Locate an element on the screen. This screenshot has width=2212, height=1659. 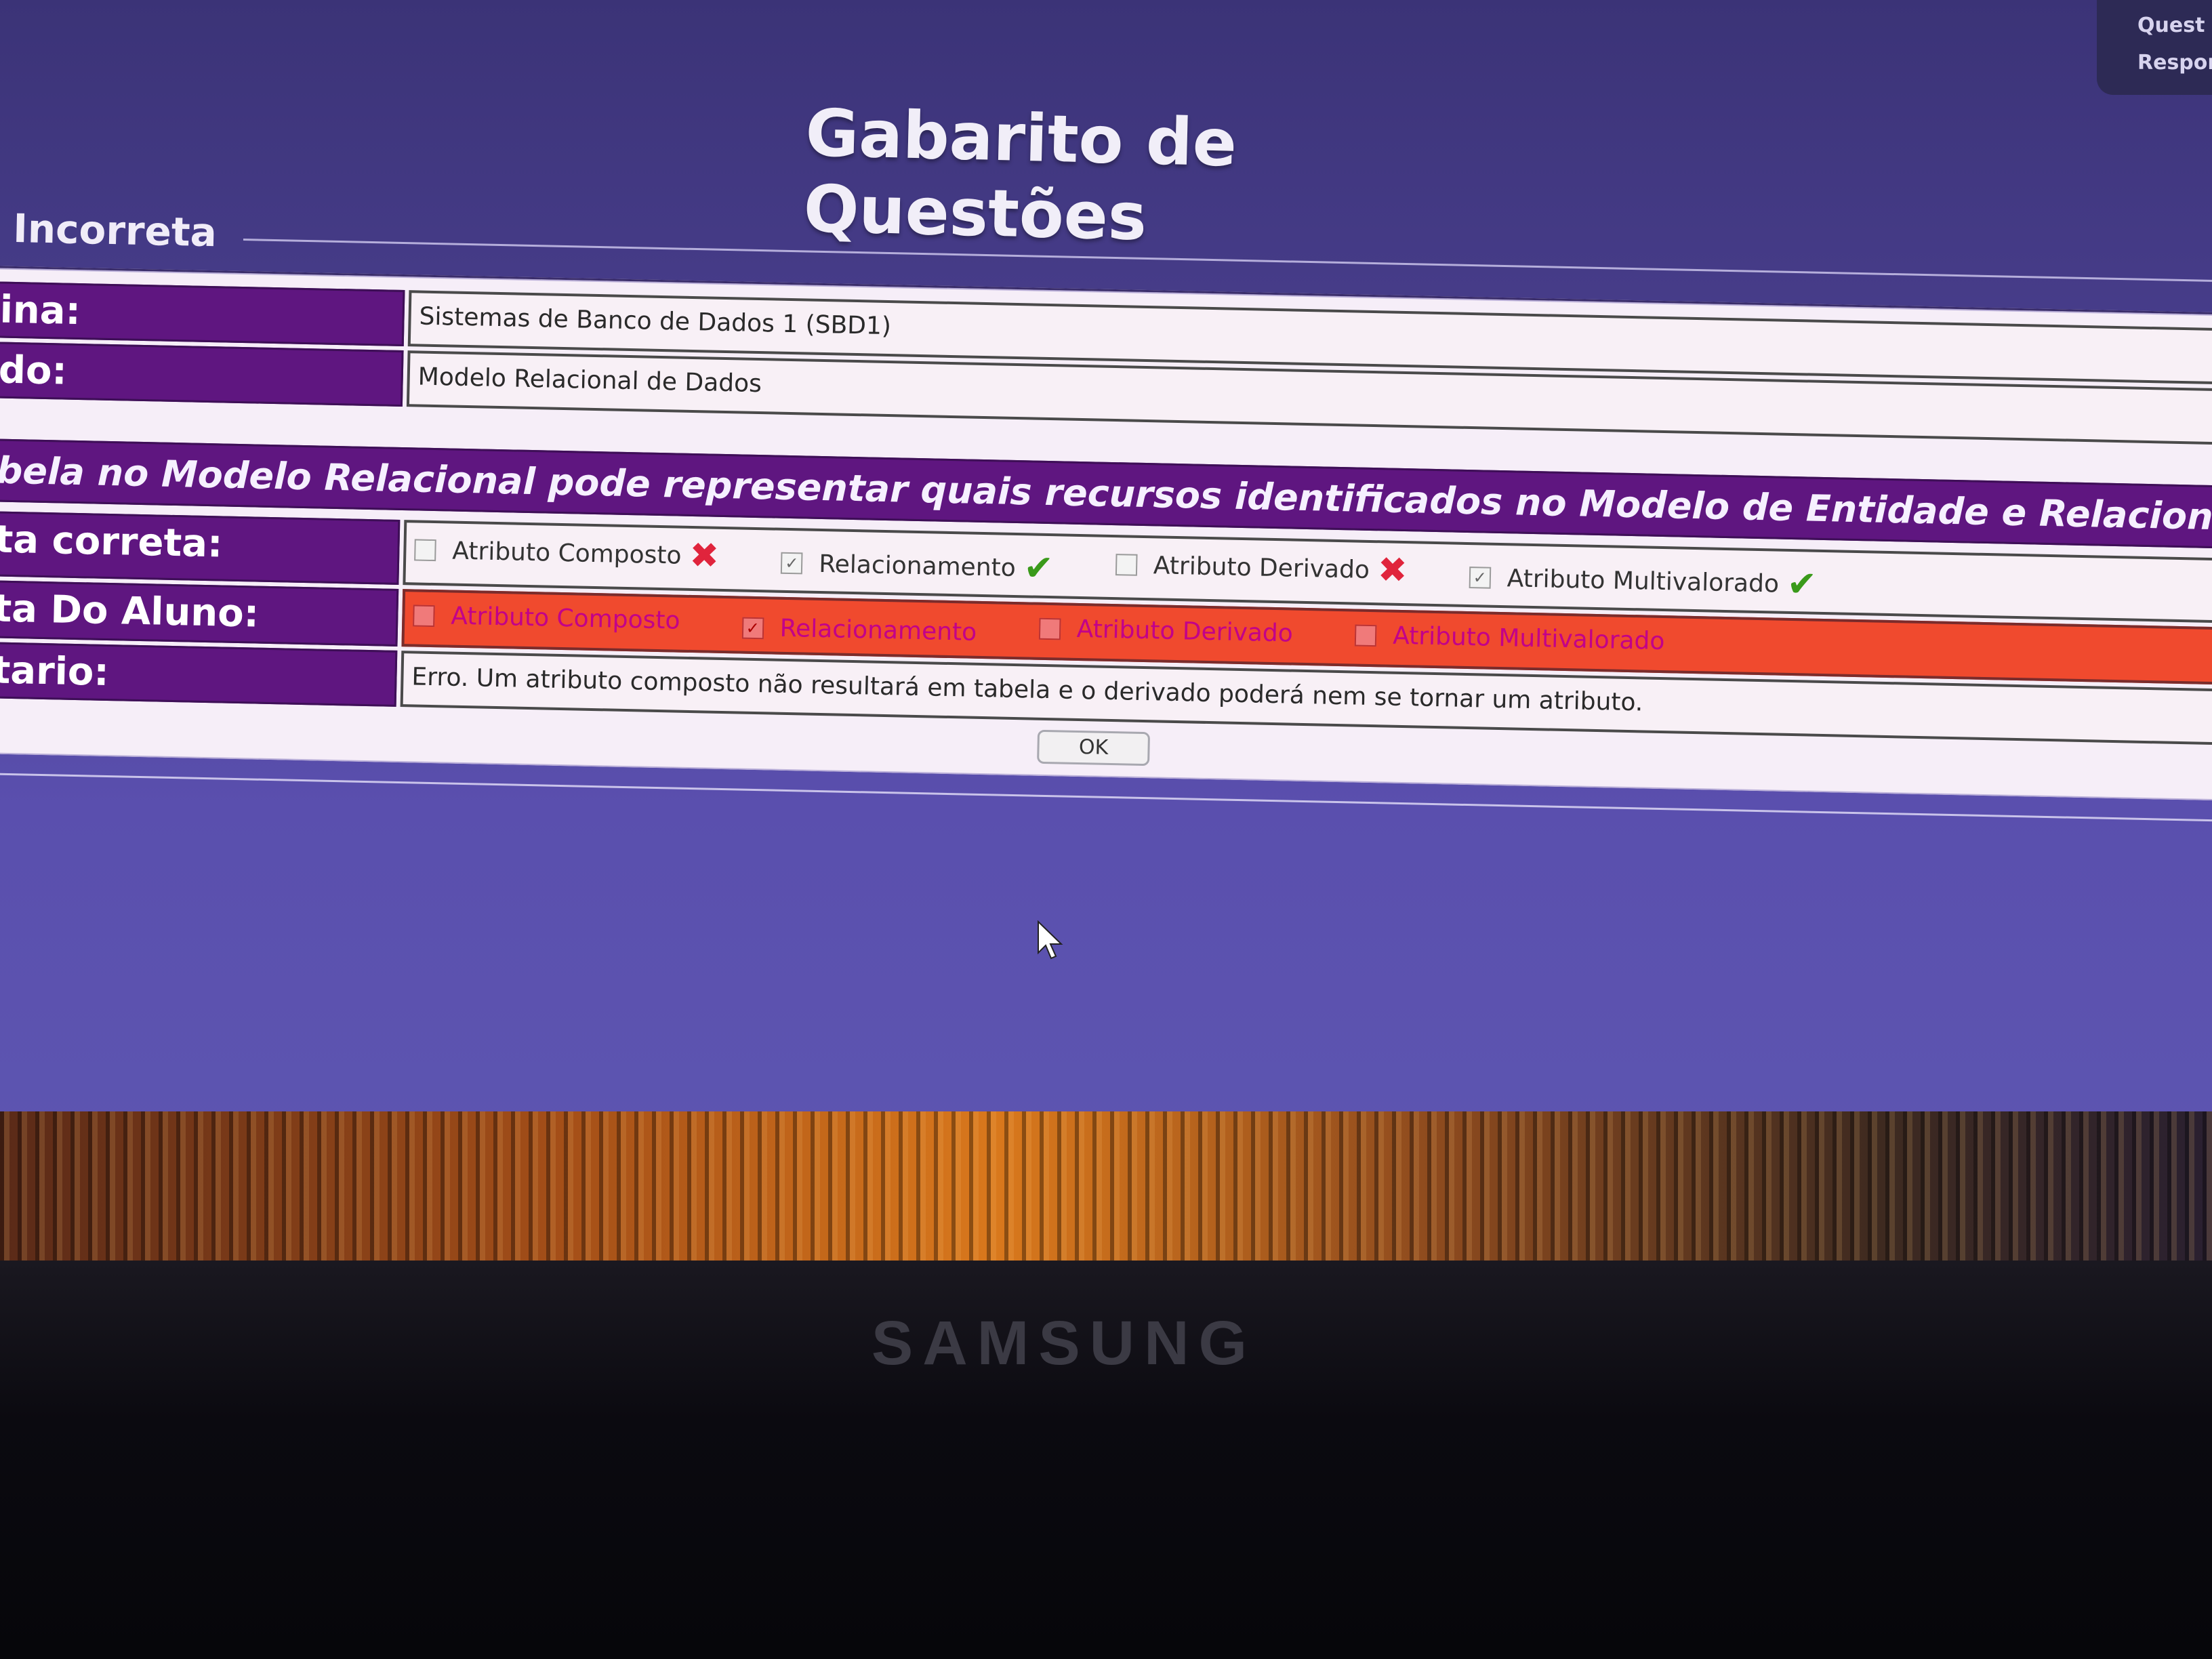
correct-option: ✓ Atributo Multivalorado ✔ is located at coordinates (1644, 582).